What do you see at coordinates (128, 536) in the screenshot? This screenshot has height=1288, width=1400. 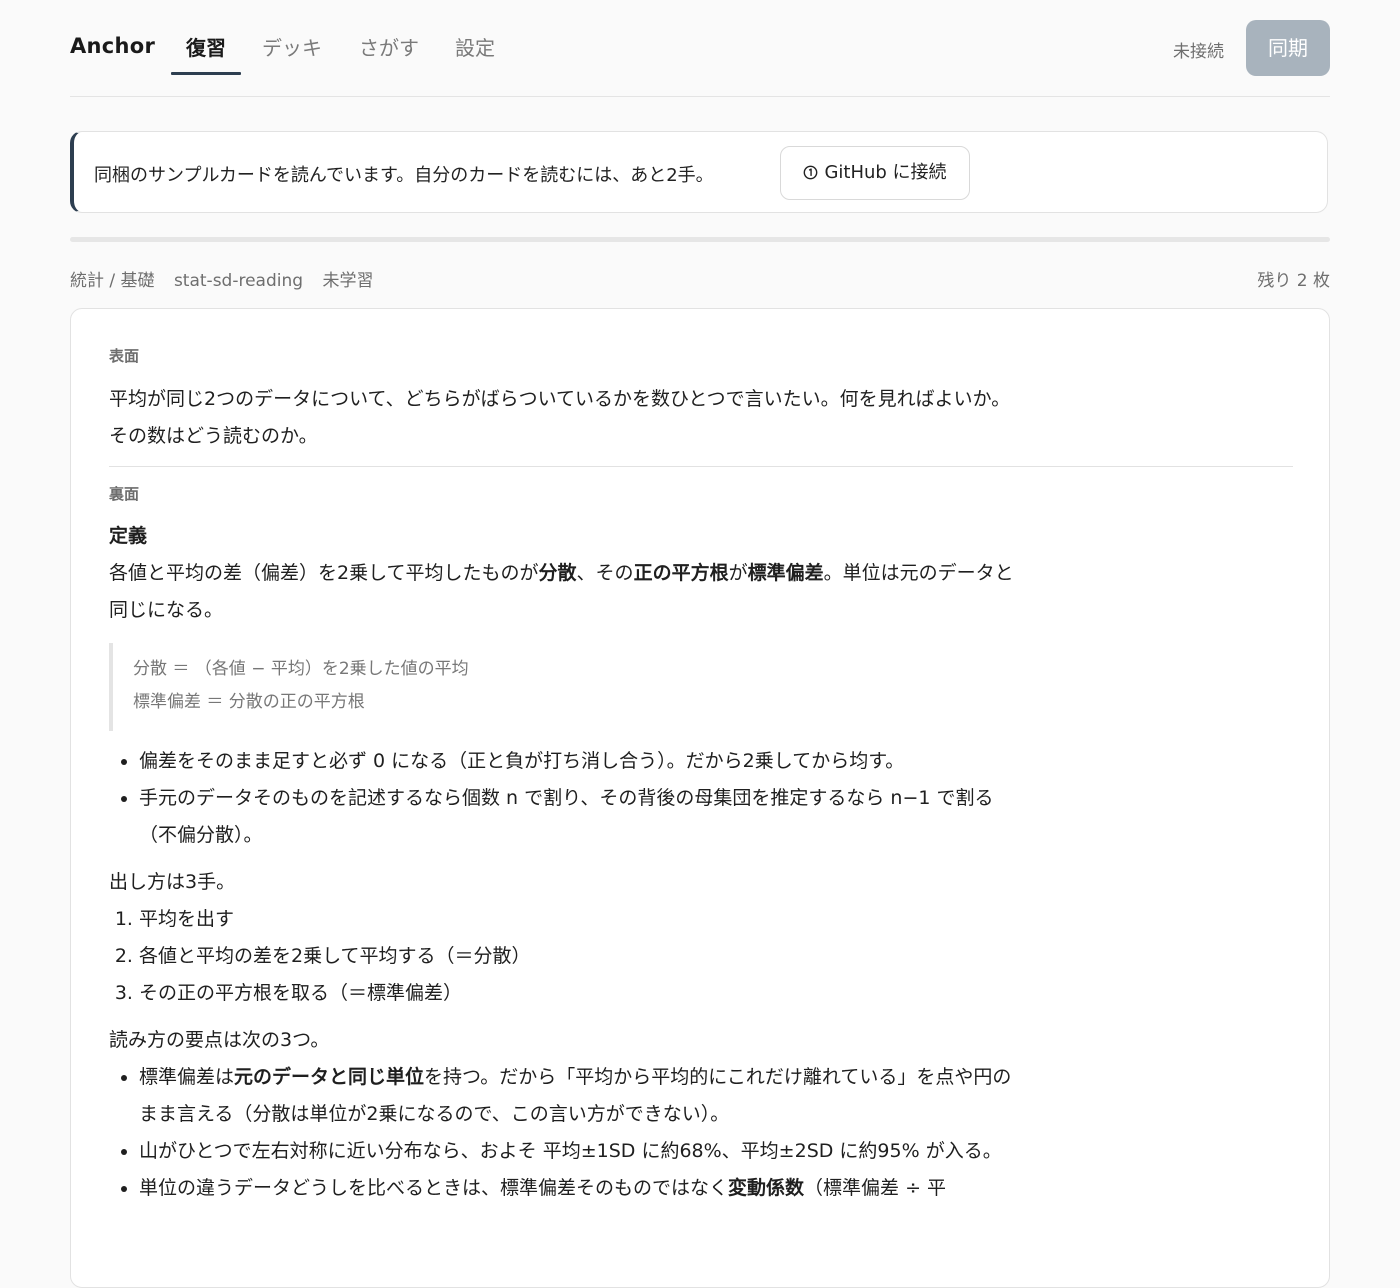 I see `definition-heading: 定義` at bounding box center [128, 536].